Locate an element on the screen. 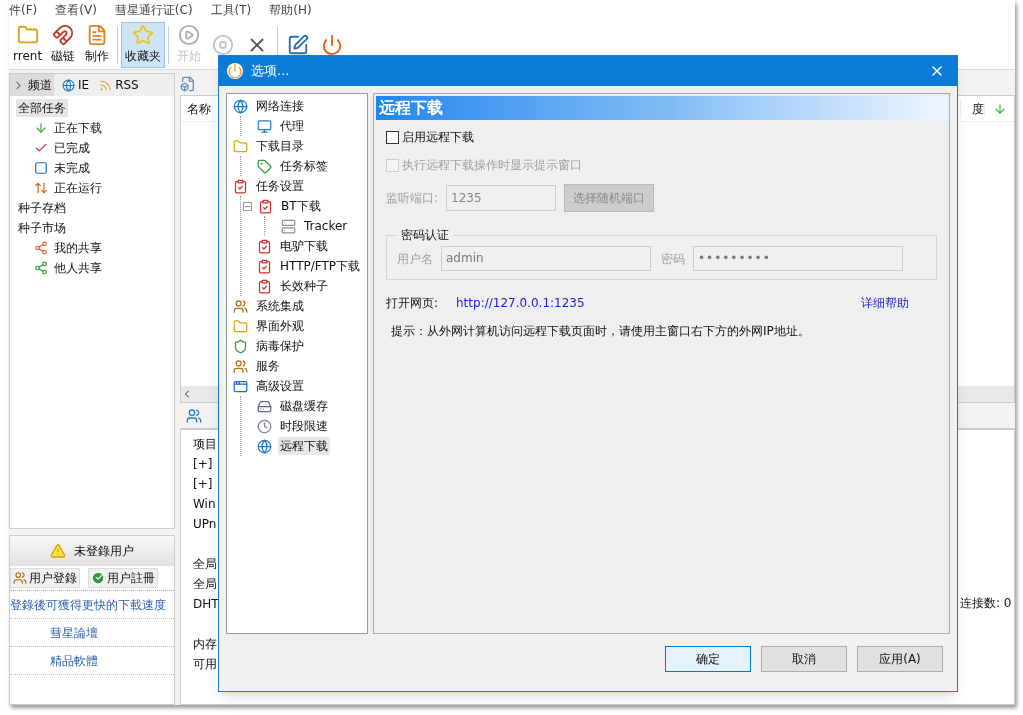 The image size is (1023, 715). toolbar-button: 磁链 is located at coordinates (63, 44).